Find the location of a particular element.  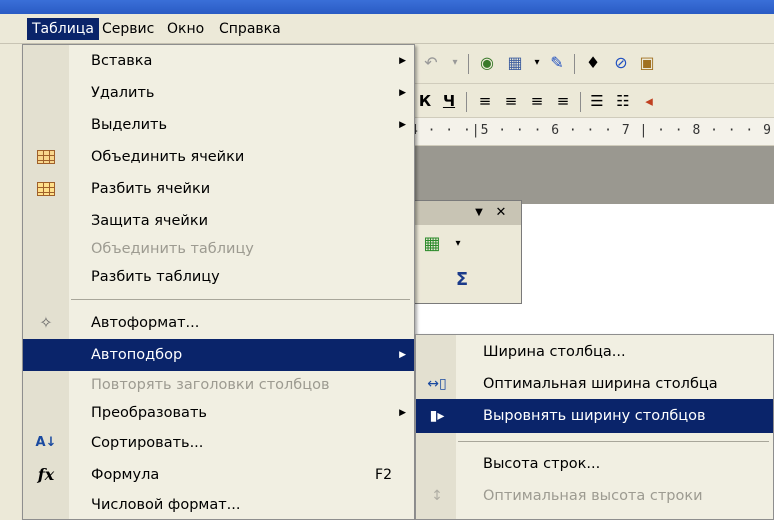

menu-item-label: Разбить таблицу is located at coordinates (155, 277).